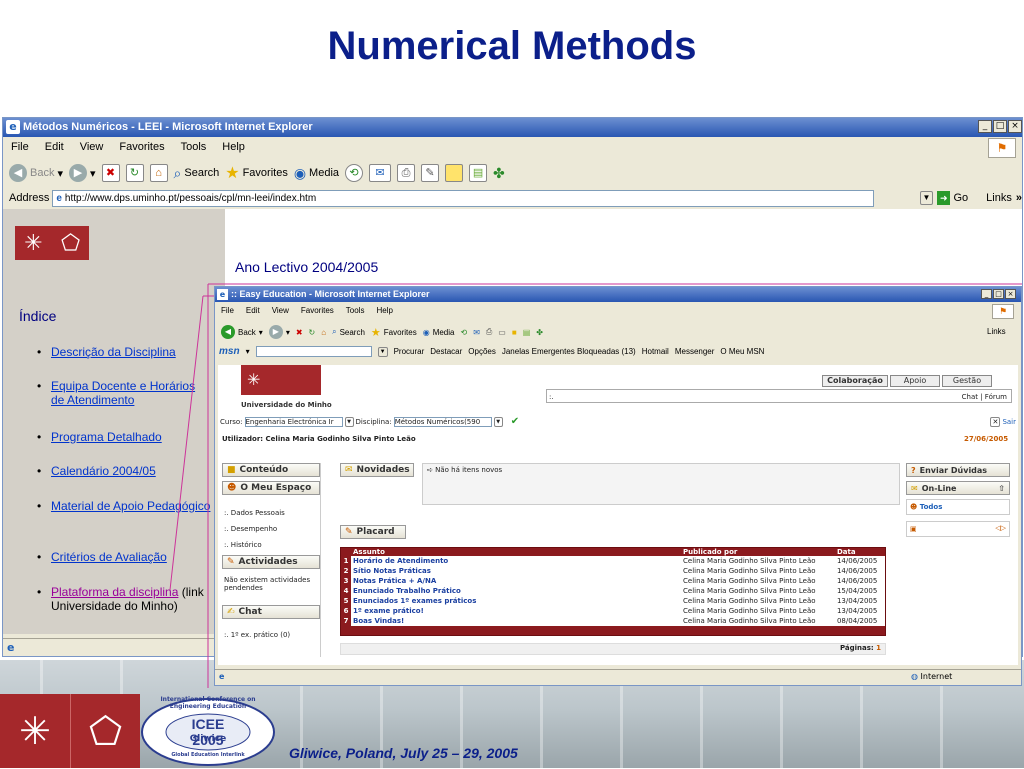 The width and height of the screenshot is (1024, 769). I want to click on inner-status-bar: e ◍ Internet, so click(618, 677).